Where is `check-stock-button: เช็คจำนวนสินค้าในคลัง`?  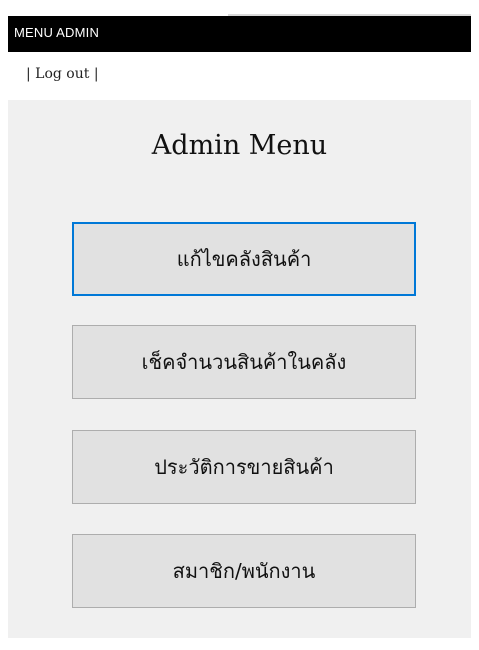
check-stock-button: เช็คจำนวนสินค้าในคลัง is located at coordinates (244, 362).